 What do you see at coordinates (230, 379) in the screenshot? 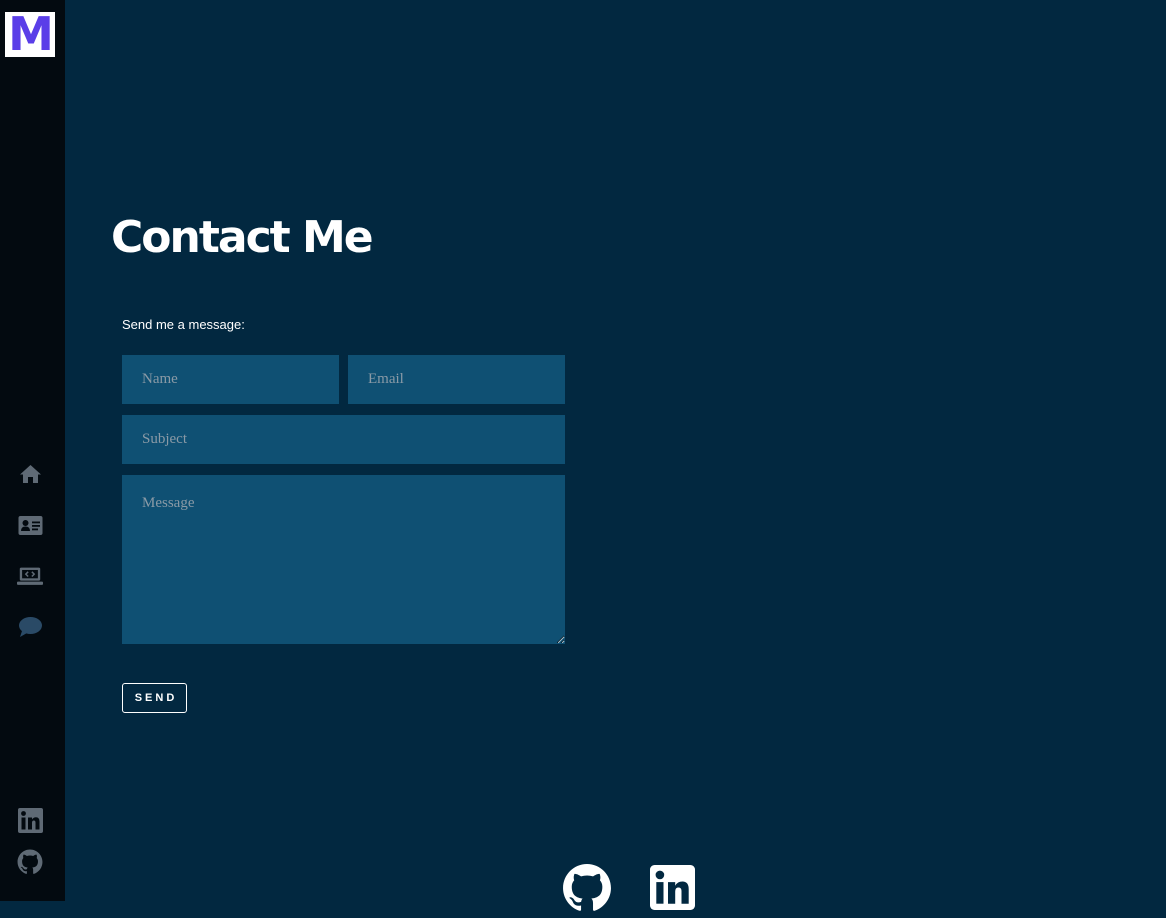
I see `name-field` at bounding box center [230, 379].